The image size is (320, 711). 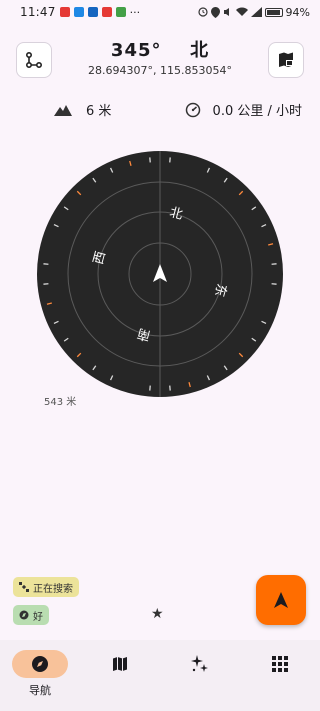 What do you see at coordinates (215, 12) in the screenshot?
I see `location-icon` at bounding box center [215, 12].